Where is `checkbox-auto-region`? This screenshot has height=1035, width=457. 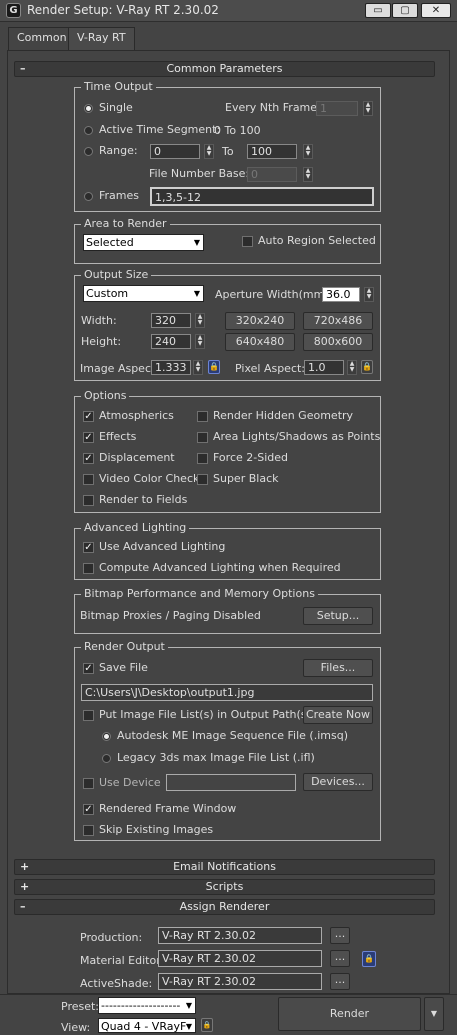 checkbox-auto-region is located at coordinates (247, 241).